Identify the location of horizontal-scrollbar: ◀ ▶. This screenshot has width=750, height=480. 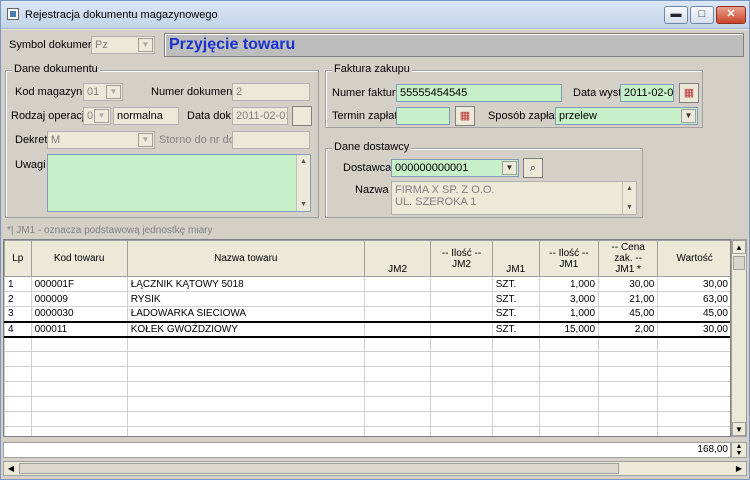
(375, 468).